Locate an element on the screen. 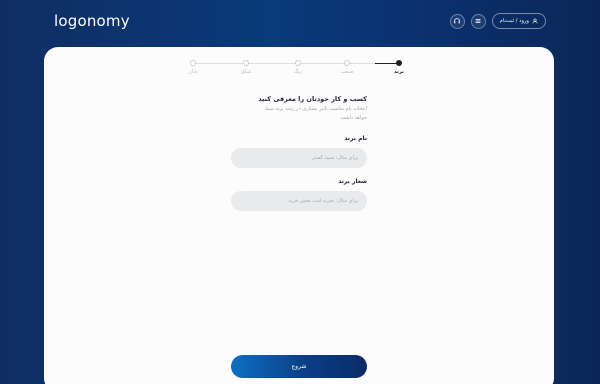 The width and height of the screenshot is (600, 384). step-shape: شکل is located at coordinates (246, 67).